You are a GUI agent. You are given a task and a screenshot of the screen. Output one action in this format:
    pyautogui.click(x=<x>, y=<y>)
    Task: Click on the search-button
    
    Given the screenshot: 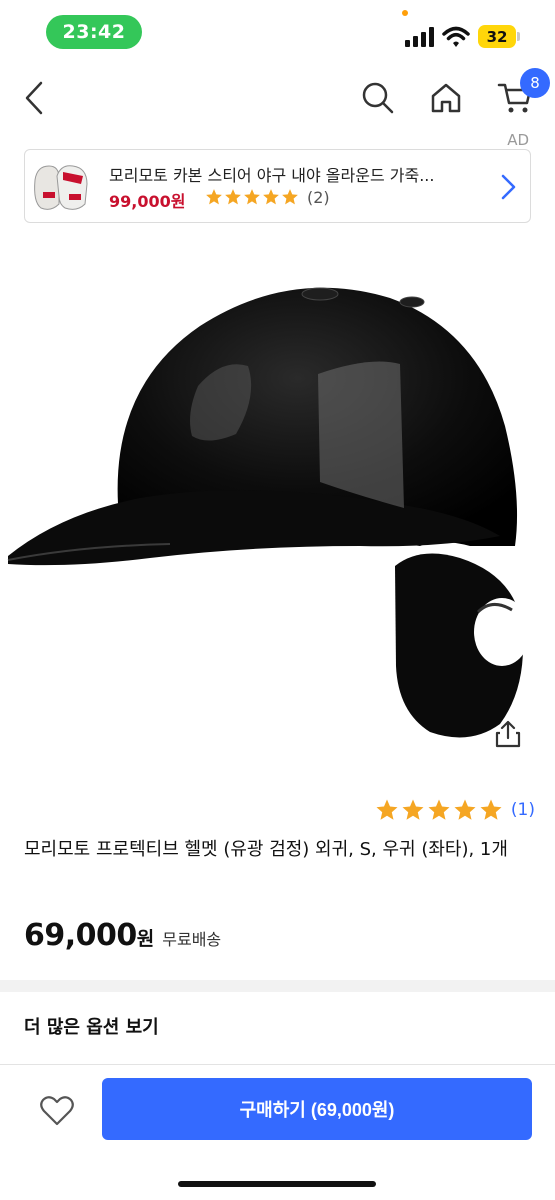 What is the action you would take?
    pyautogui.click(x=378, y=98)
    